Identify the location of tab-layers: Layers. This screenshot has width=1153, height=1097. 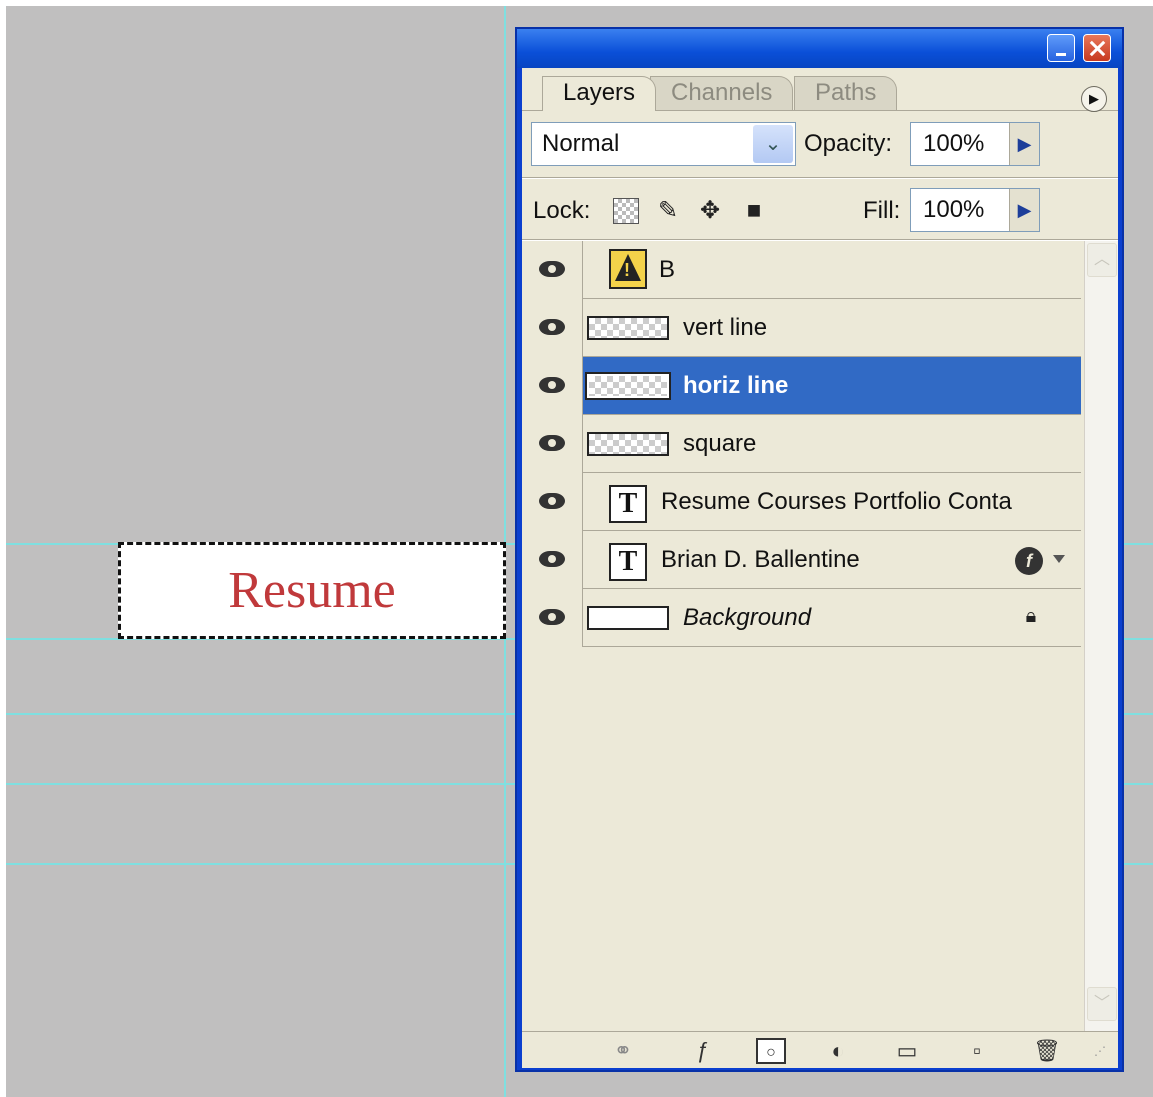
(599, 93).